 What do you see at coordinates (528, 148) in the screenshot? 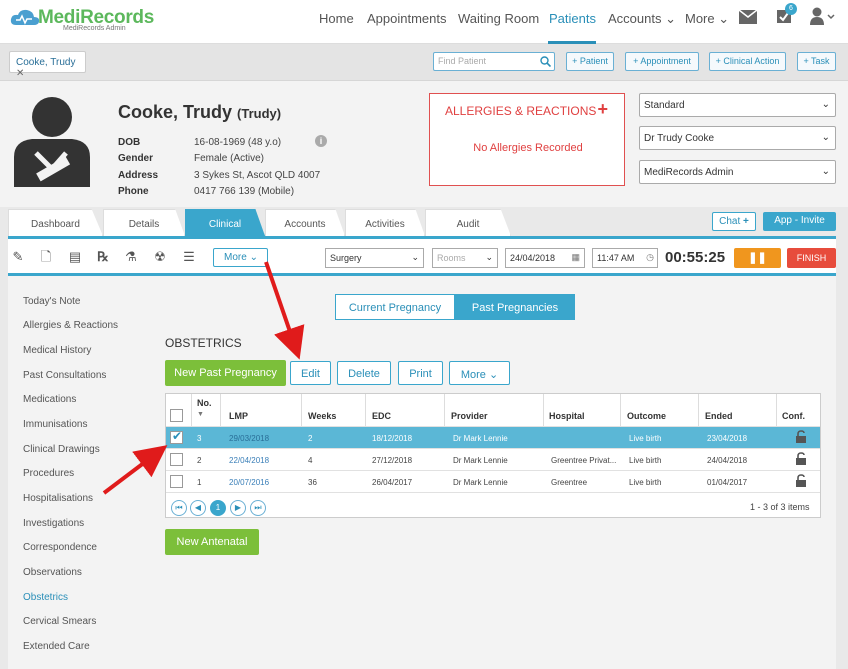
I see `no-allergies-text: No Allergies Recorded` at bounding box center [528, 148].